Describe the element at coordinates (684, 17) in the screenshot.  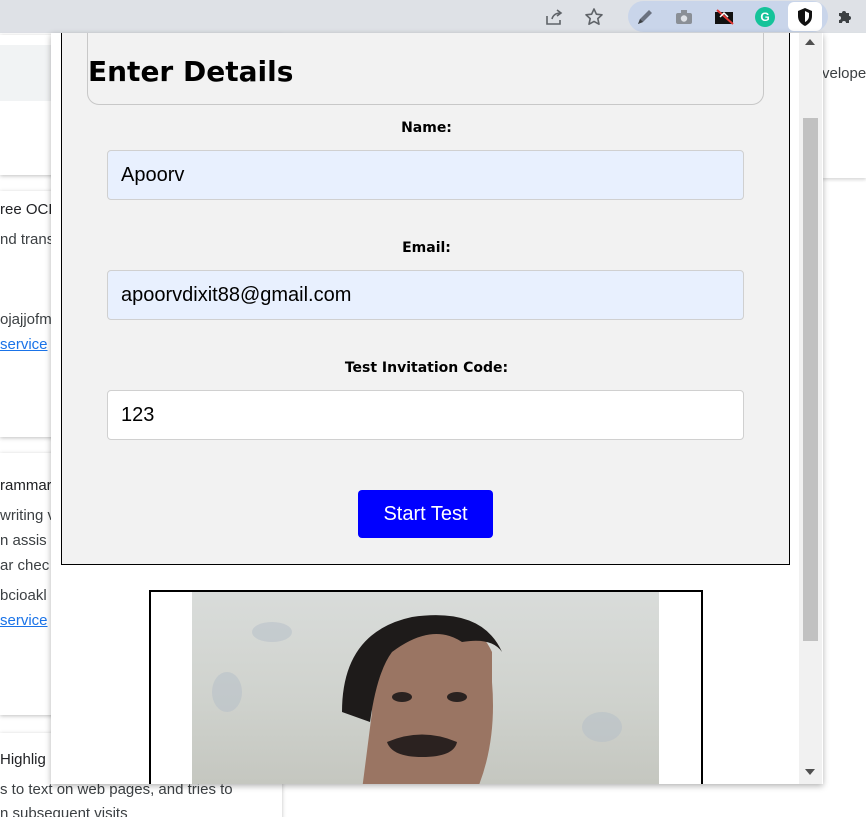
I see `camera-icon` at that location.